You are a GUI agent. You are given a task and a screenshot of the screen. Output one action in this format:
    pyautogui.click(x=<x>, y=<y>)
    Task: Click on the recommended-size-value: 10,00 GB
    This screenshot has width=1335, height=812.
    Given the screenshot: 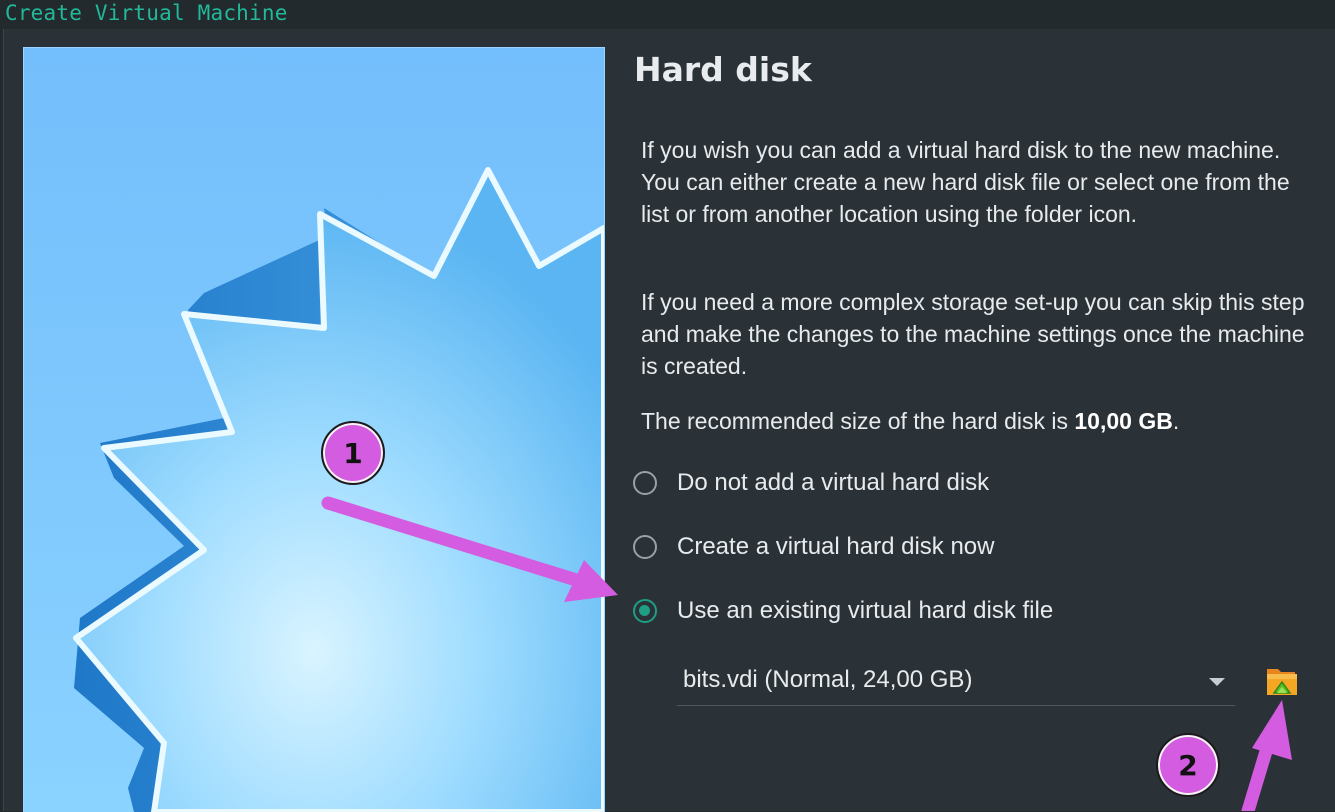 What is the action you would take?
    pyautogui.click(x=1123, y=421)
    